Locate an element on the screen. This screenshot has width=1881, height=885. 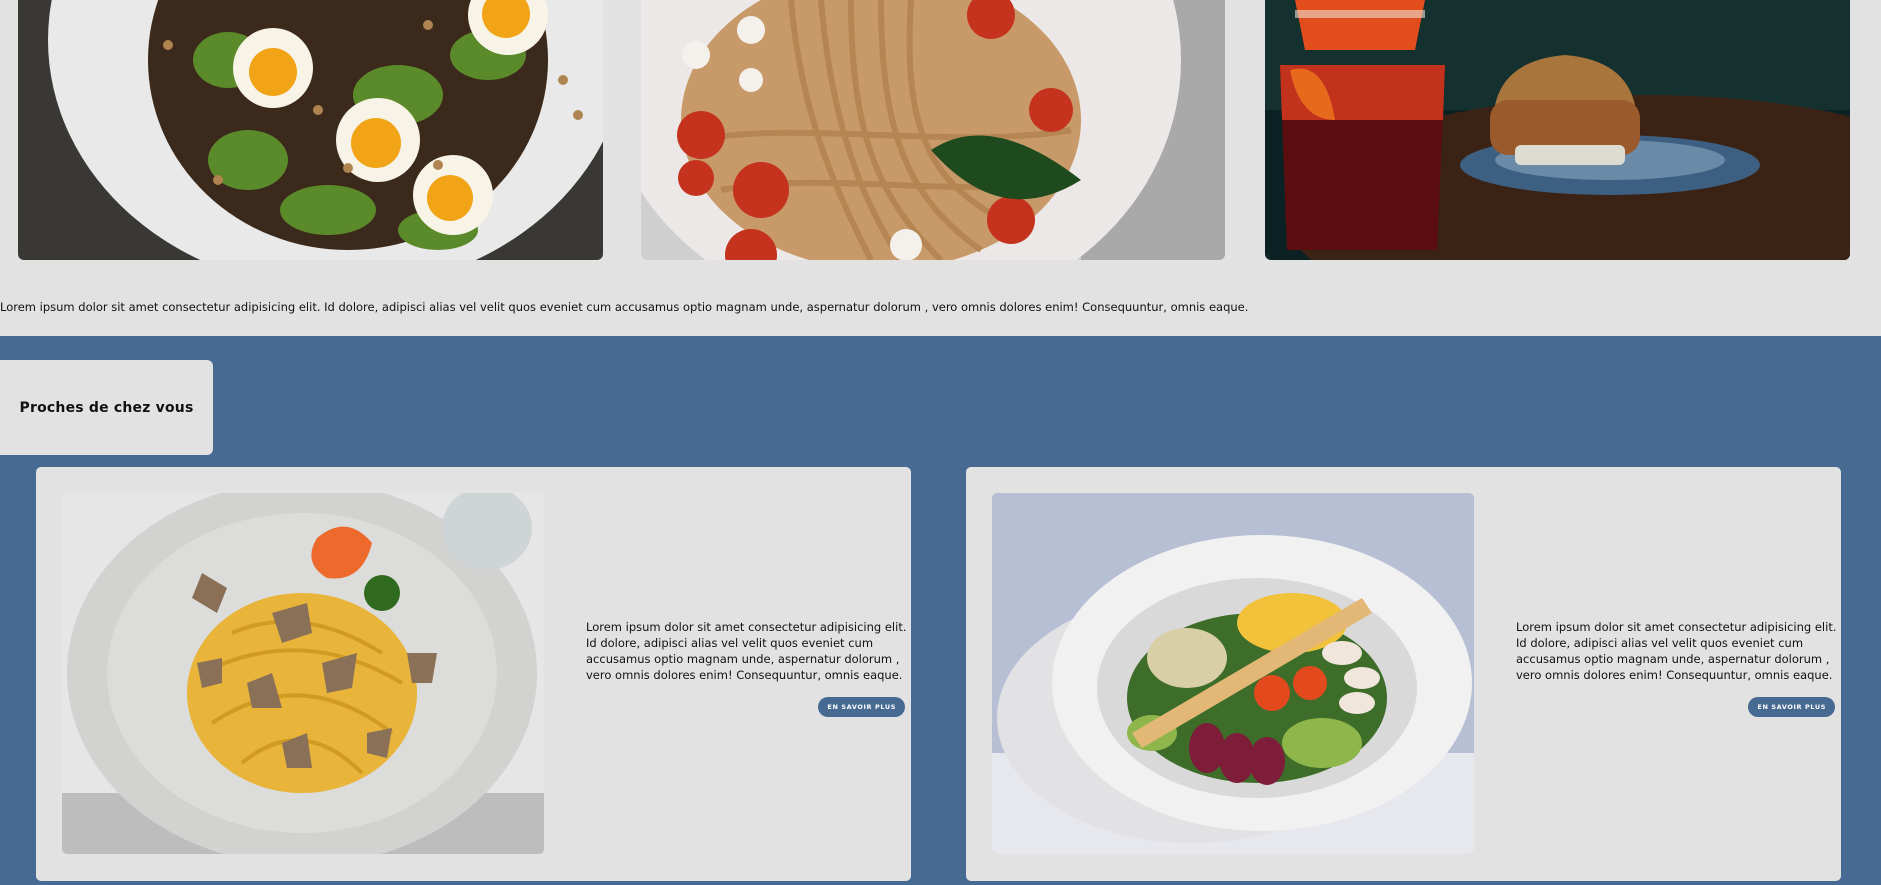
salad-bowl-photo is located at coordinates (1233, 673).